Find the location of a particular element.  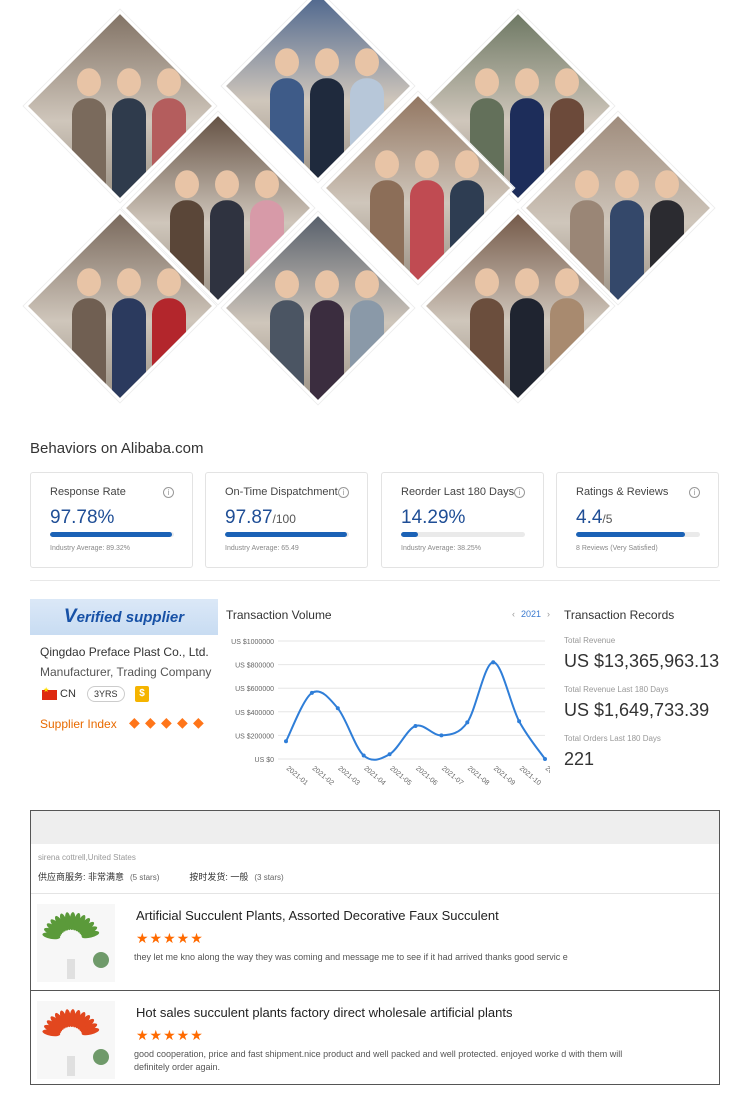

y-tick-label: US $1000000 is located at coordinates (252, 642).